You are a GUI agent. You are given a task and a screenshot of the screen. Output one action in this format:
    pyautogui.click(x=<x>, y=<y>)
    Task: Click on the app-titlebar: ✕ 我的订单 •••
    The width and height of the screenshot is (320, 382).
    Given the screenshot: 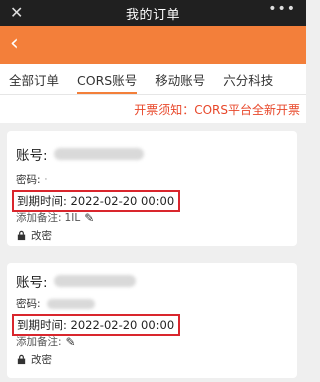 What is the action you would take?
    pyautogui.click(x=153, y=13)
    